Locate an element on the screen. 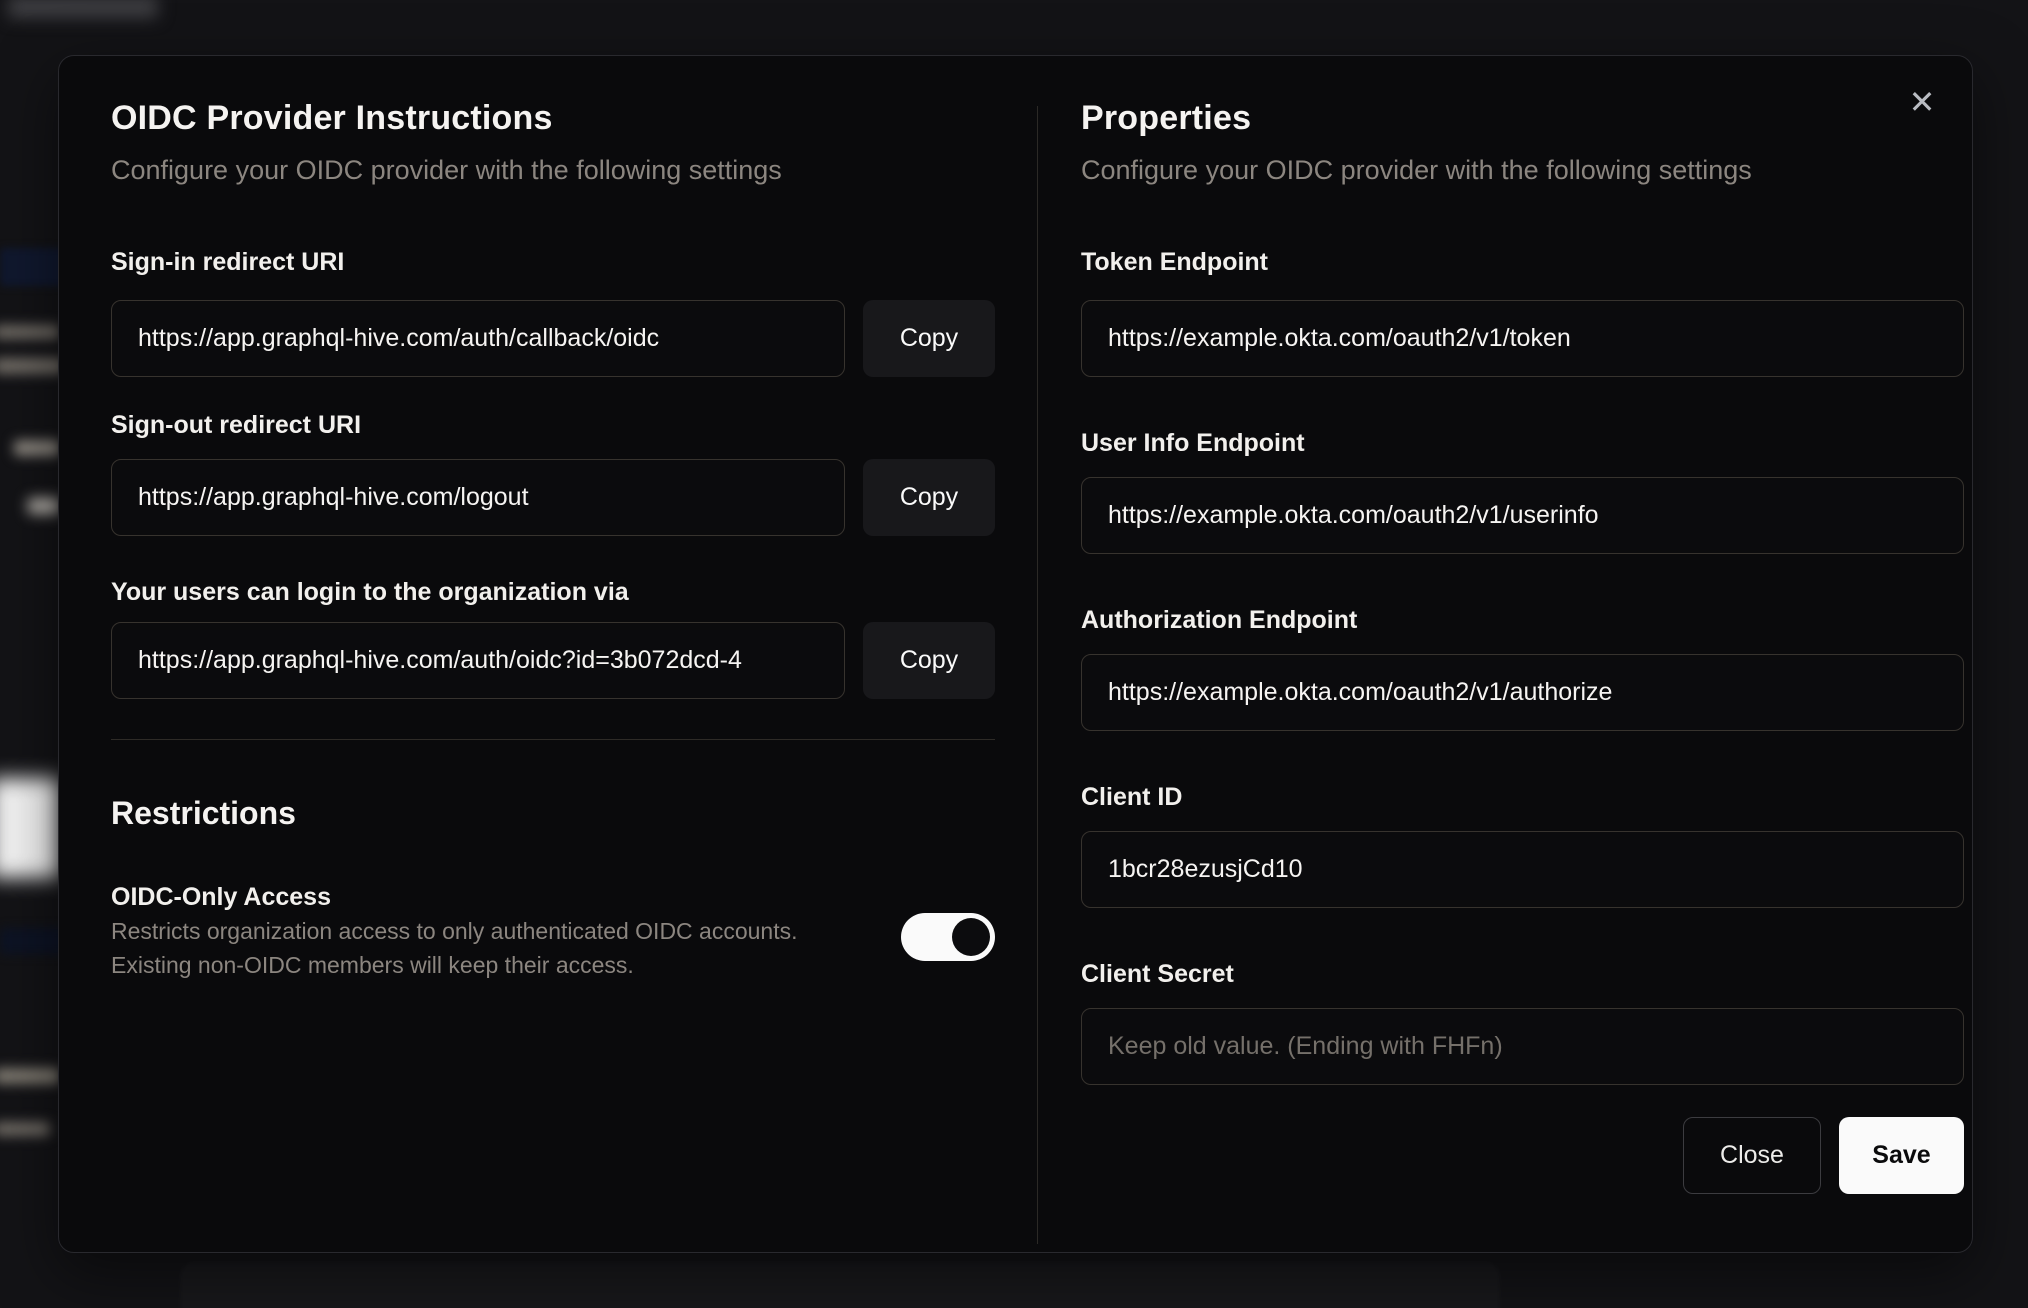 The width and height of the screenshot is (2028, 1308). authorization-endpoint-input is located at coordinates (1522, 692).